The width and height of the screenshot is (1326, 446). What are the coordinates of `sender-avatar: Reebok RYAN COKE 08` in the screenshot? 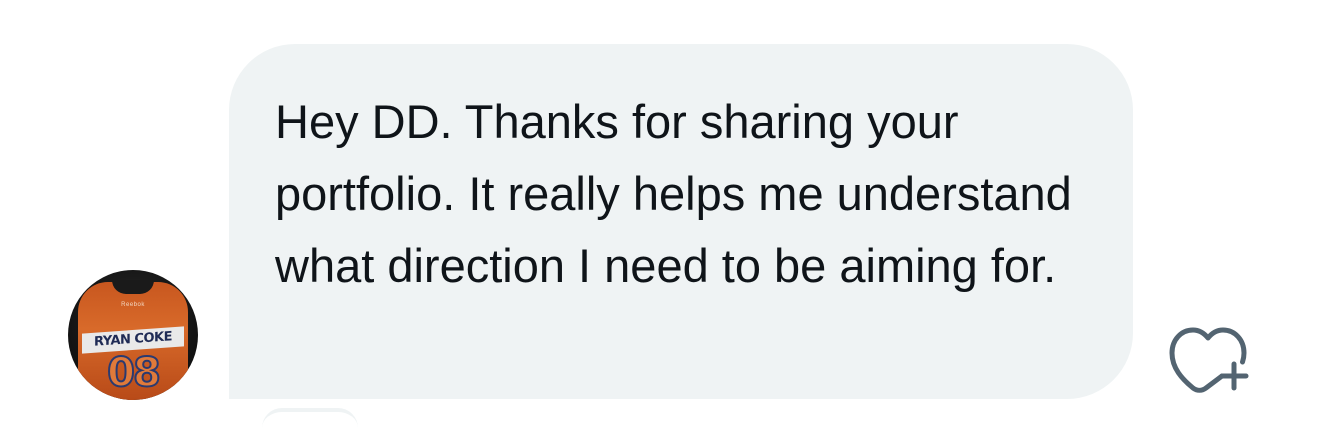 It's located at (133, 335).